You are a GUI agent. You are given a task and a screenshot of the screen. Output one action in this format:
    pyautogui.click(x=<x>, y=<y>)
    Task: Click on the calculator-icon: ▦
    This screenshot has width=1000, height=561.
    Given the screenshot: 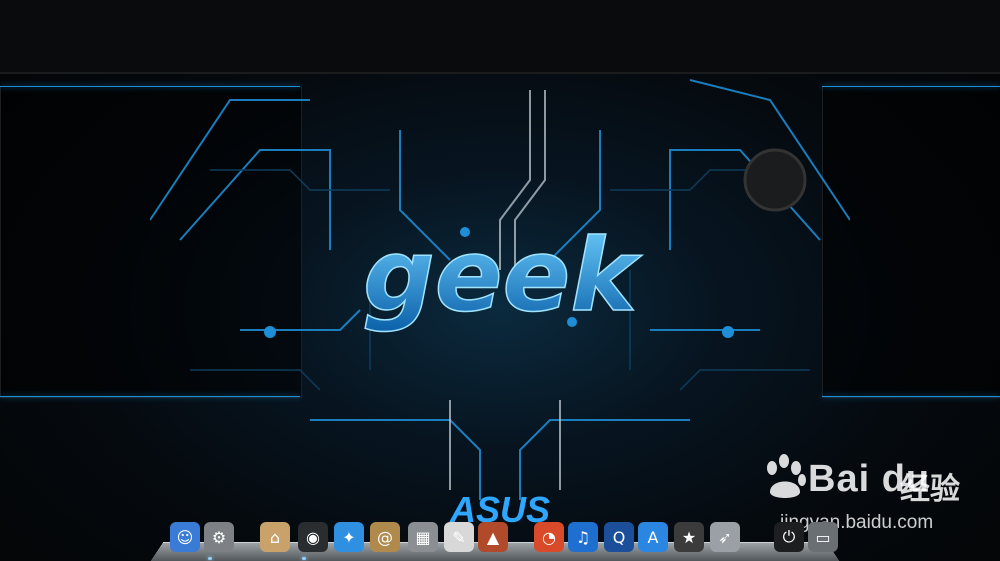 What is the action you would take?
    pyautogui.click(x=423, y=537)
    